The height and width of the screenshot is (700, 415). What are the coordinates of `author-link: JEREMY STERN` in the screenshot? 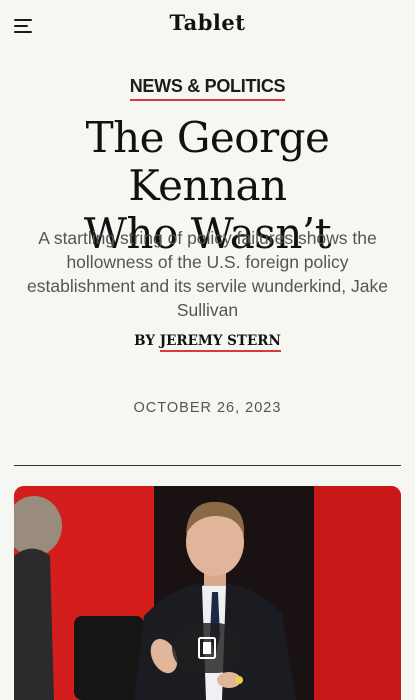 It's located at (220, 342).